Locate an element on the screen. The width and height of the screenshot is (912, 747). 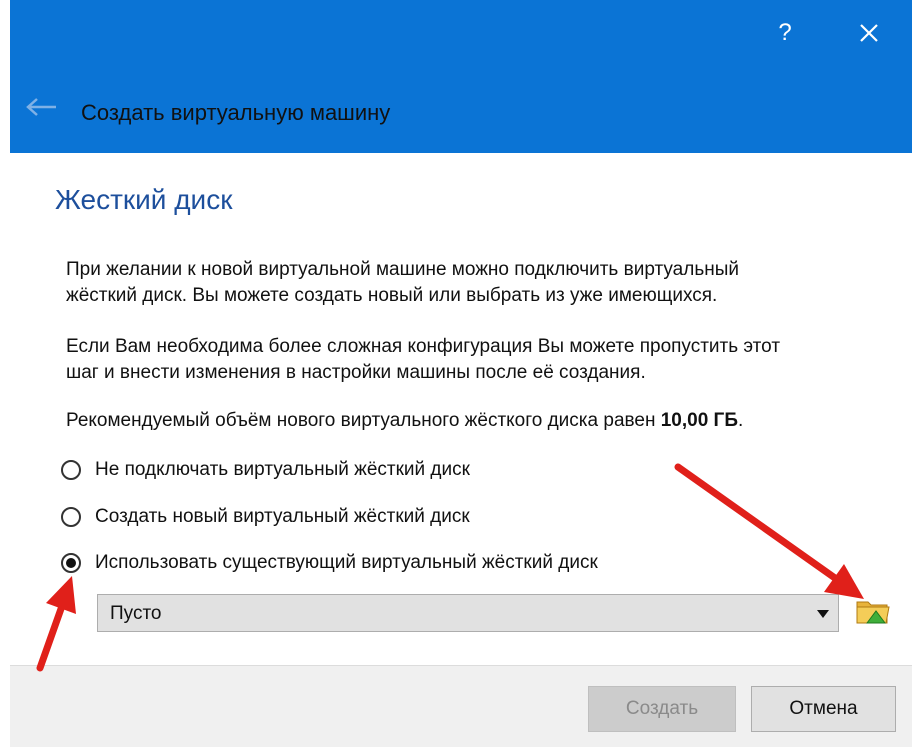
help-icon: ? is located at coordinates (785, 32).